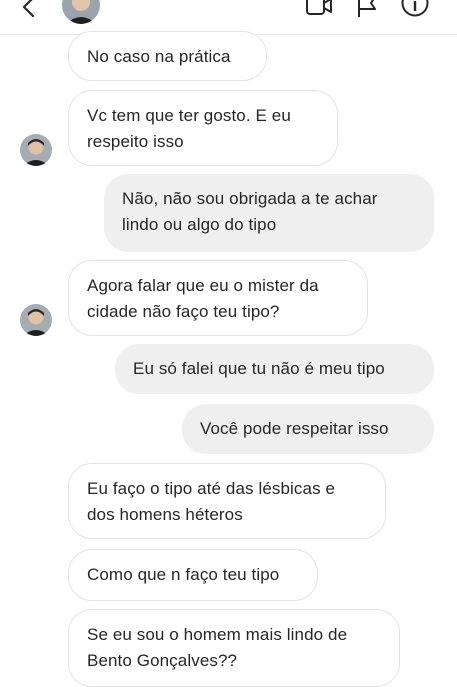 Image resolution: width=457 pixels, height=687 pixels. Describe the element at coordinates (367, 9) in the screenshot. I see `flag-icon` at that location.